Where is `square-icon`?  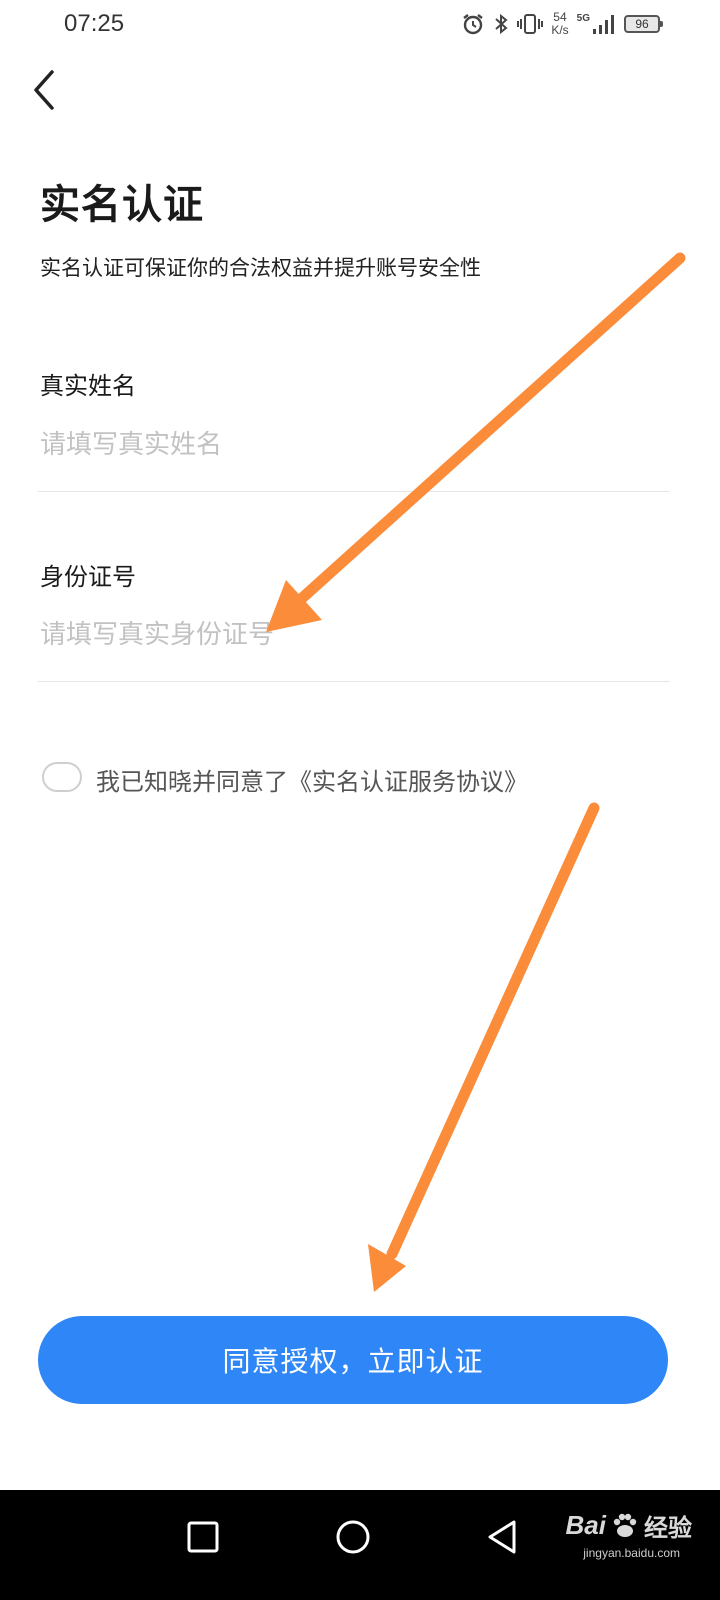
square-icon is located at coordinates (203, 1537).